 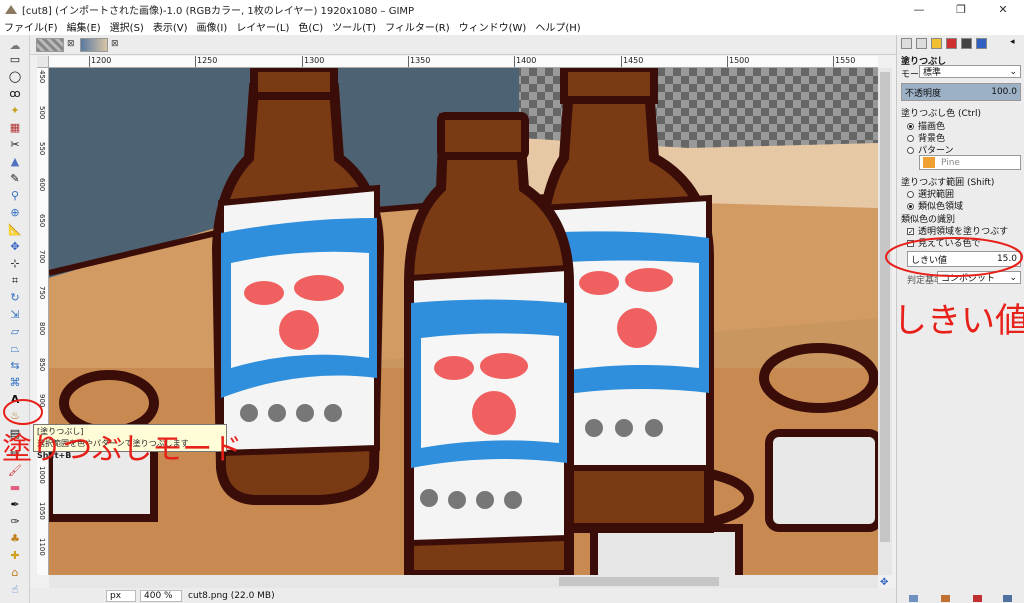 What do you see at coordinates (557, 26) in the screenshot?
I see `menu-help: ヘルプ(H)` at bounding box center [557, 26].